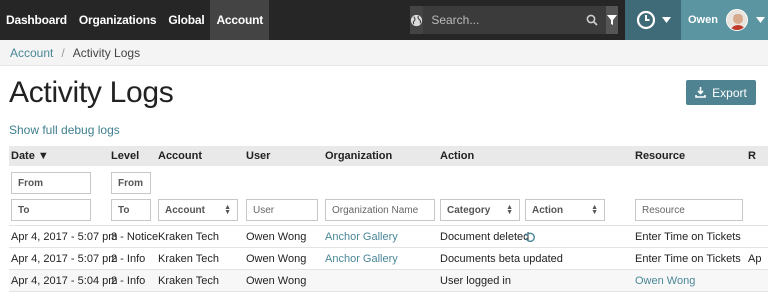  What do you see at coordinates (469, 210) in the screenshot?
I see `category-select-label: Category` at bounding box center [469, 210].